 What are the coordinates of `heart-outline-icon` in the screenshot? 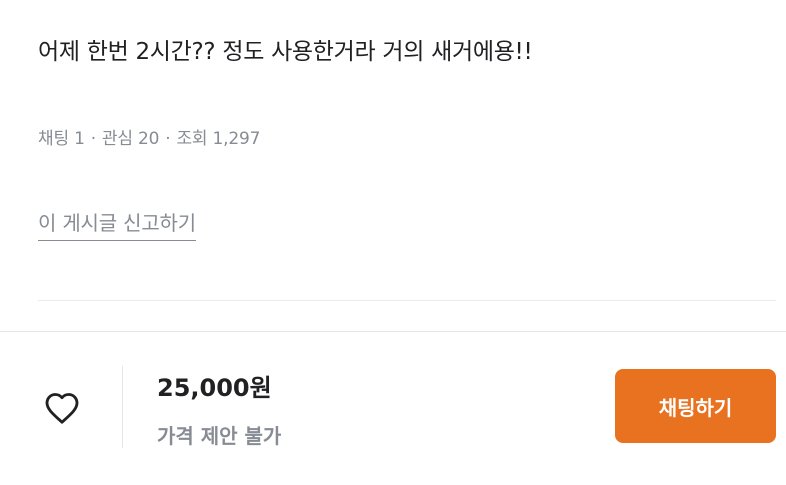 It's located at (62, 408).